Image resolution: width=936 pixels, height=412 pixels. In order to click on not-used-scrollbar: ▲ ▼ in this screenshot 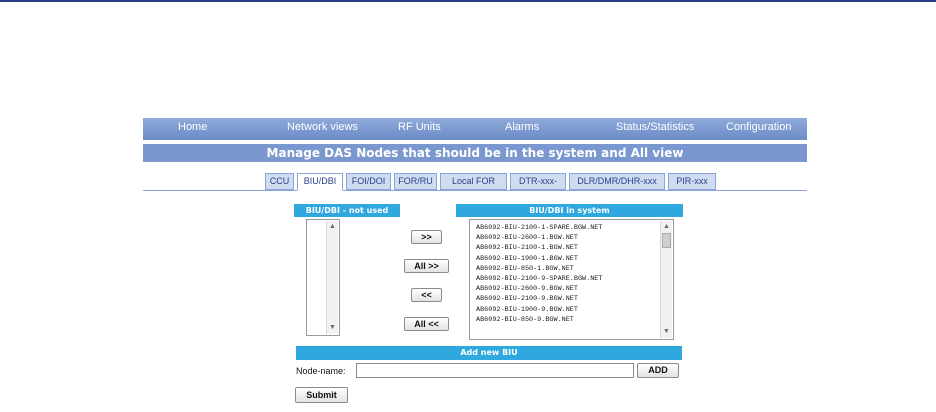, I will do `click(332, 277)`.